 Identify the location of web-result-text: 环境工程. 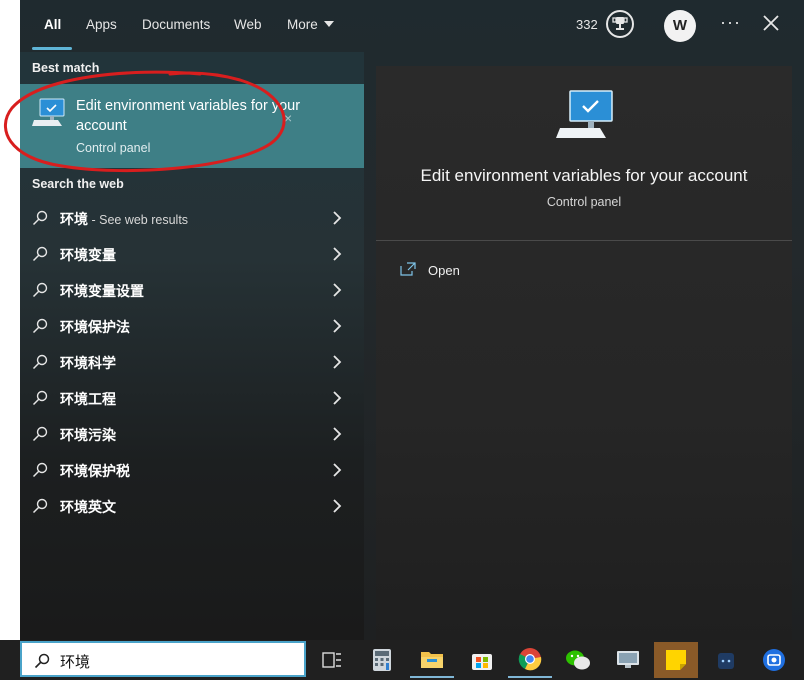
(88, 399).